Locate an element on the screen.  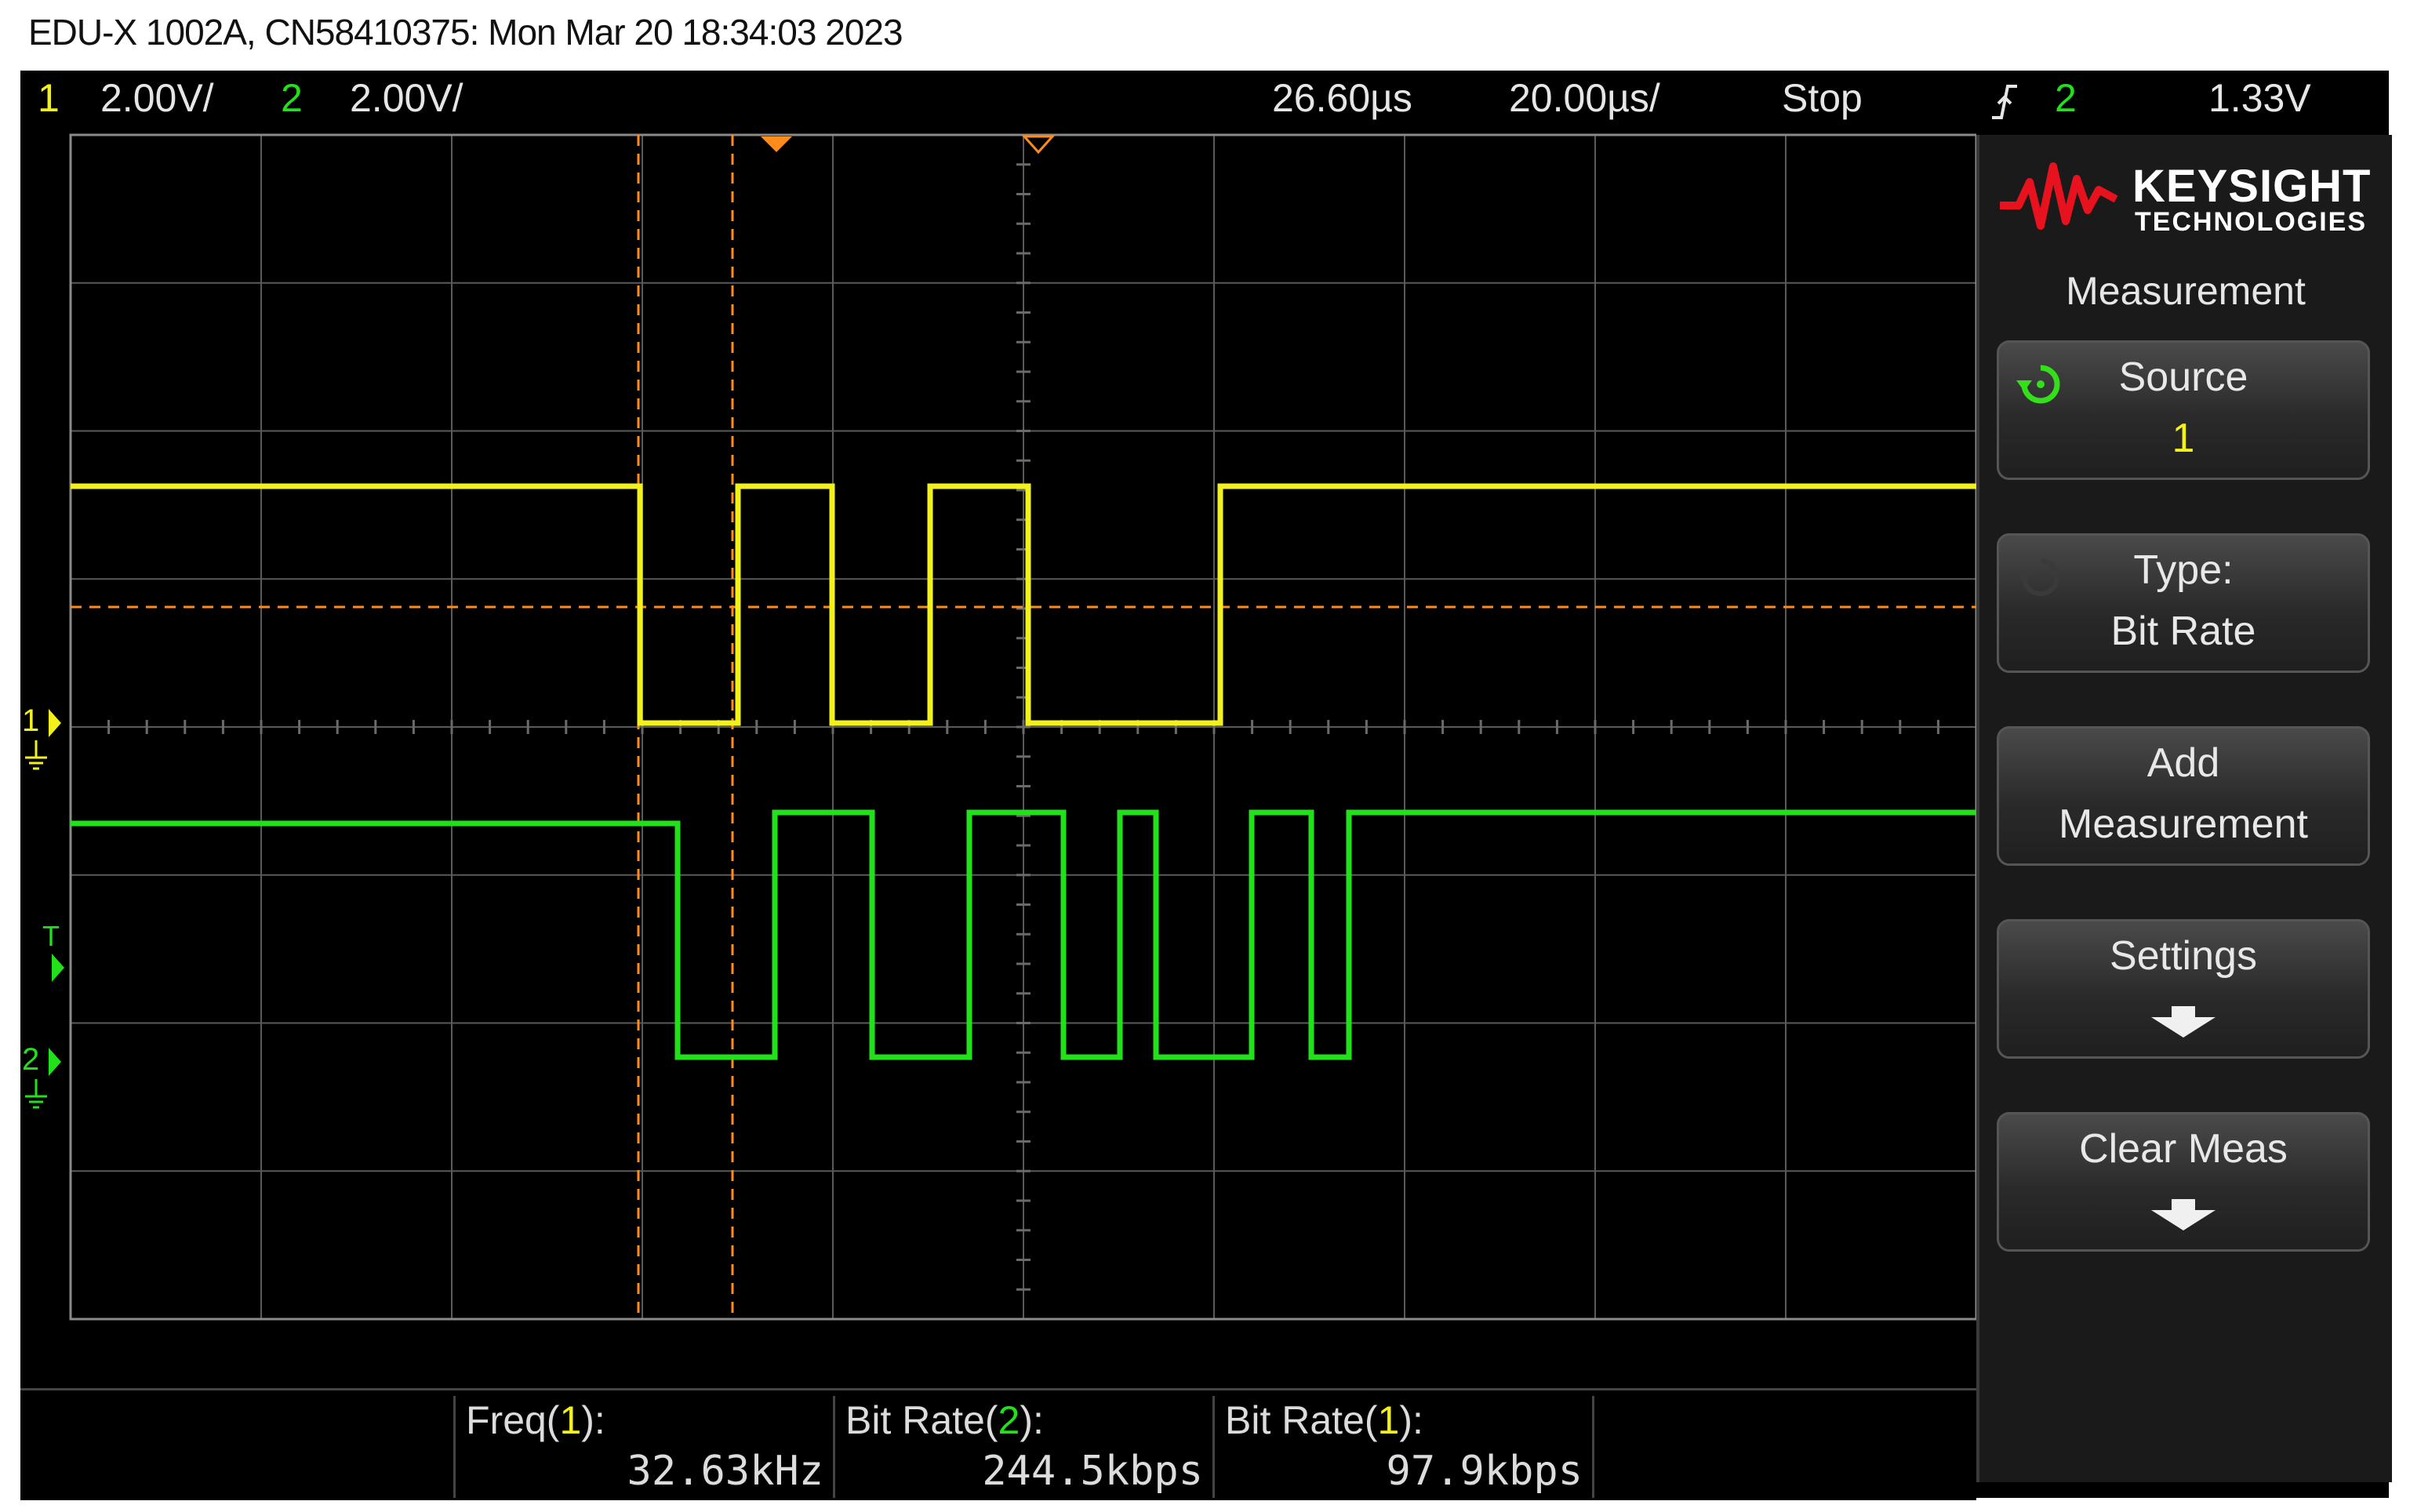
keysight-wave-icon is located at coordinates (2059, 196).